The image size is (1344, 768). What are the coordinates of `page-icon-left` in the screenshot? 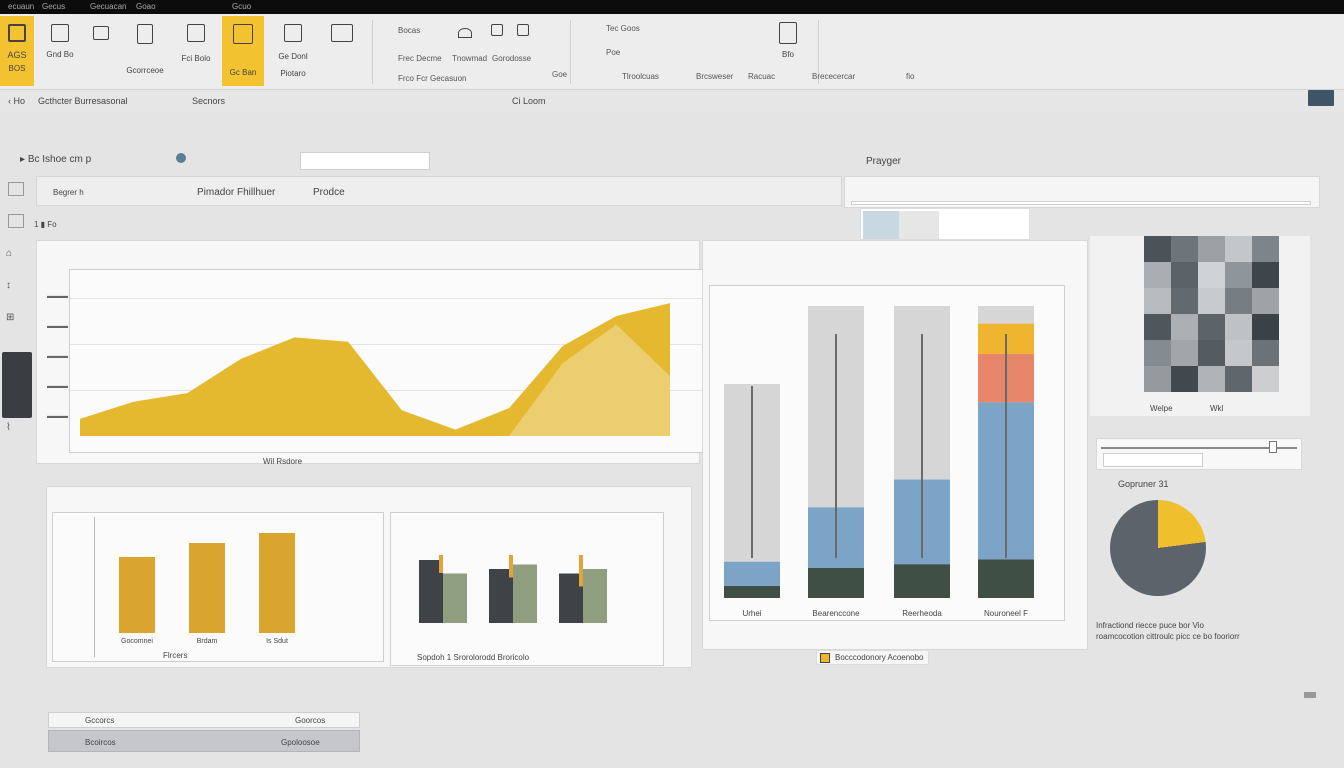 It's located at (16, 221).